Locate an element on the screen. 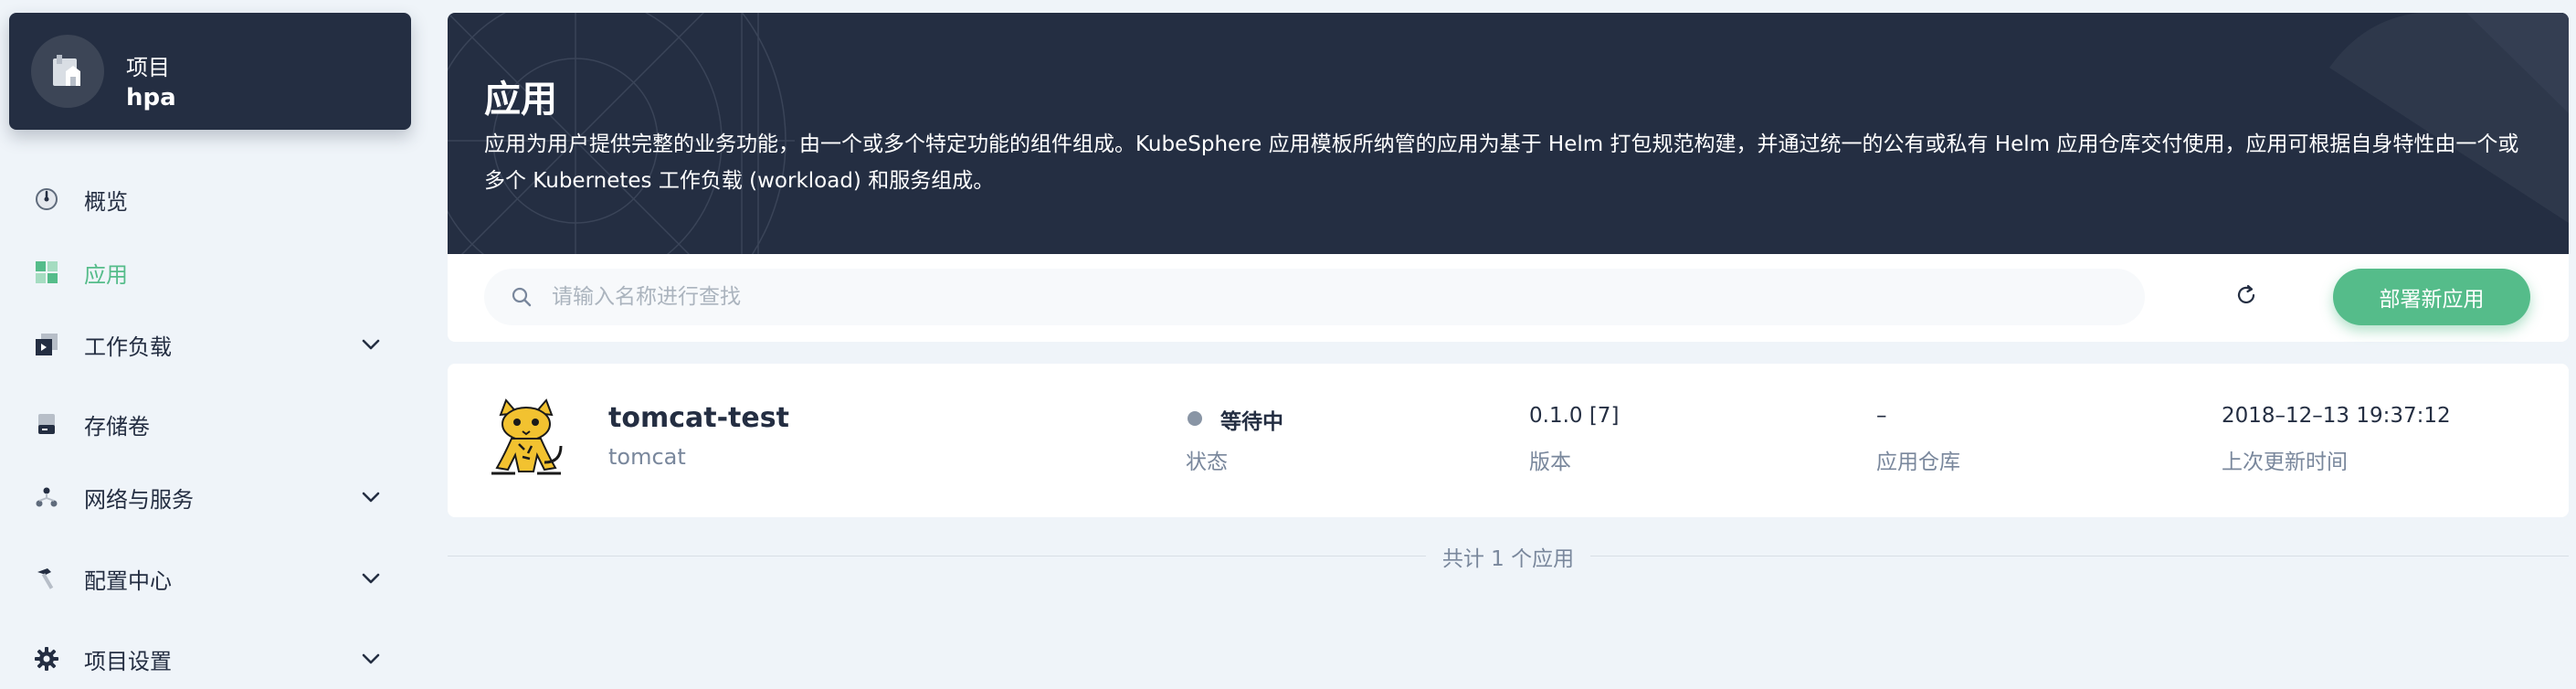  app-version-value: 0.1.0 [7] is located at coordinates (1574, 416).